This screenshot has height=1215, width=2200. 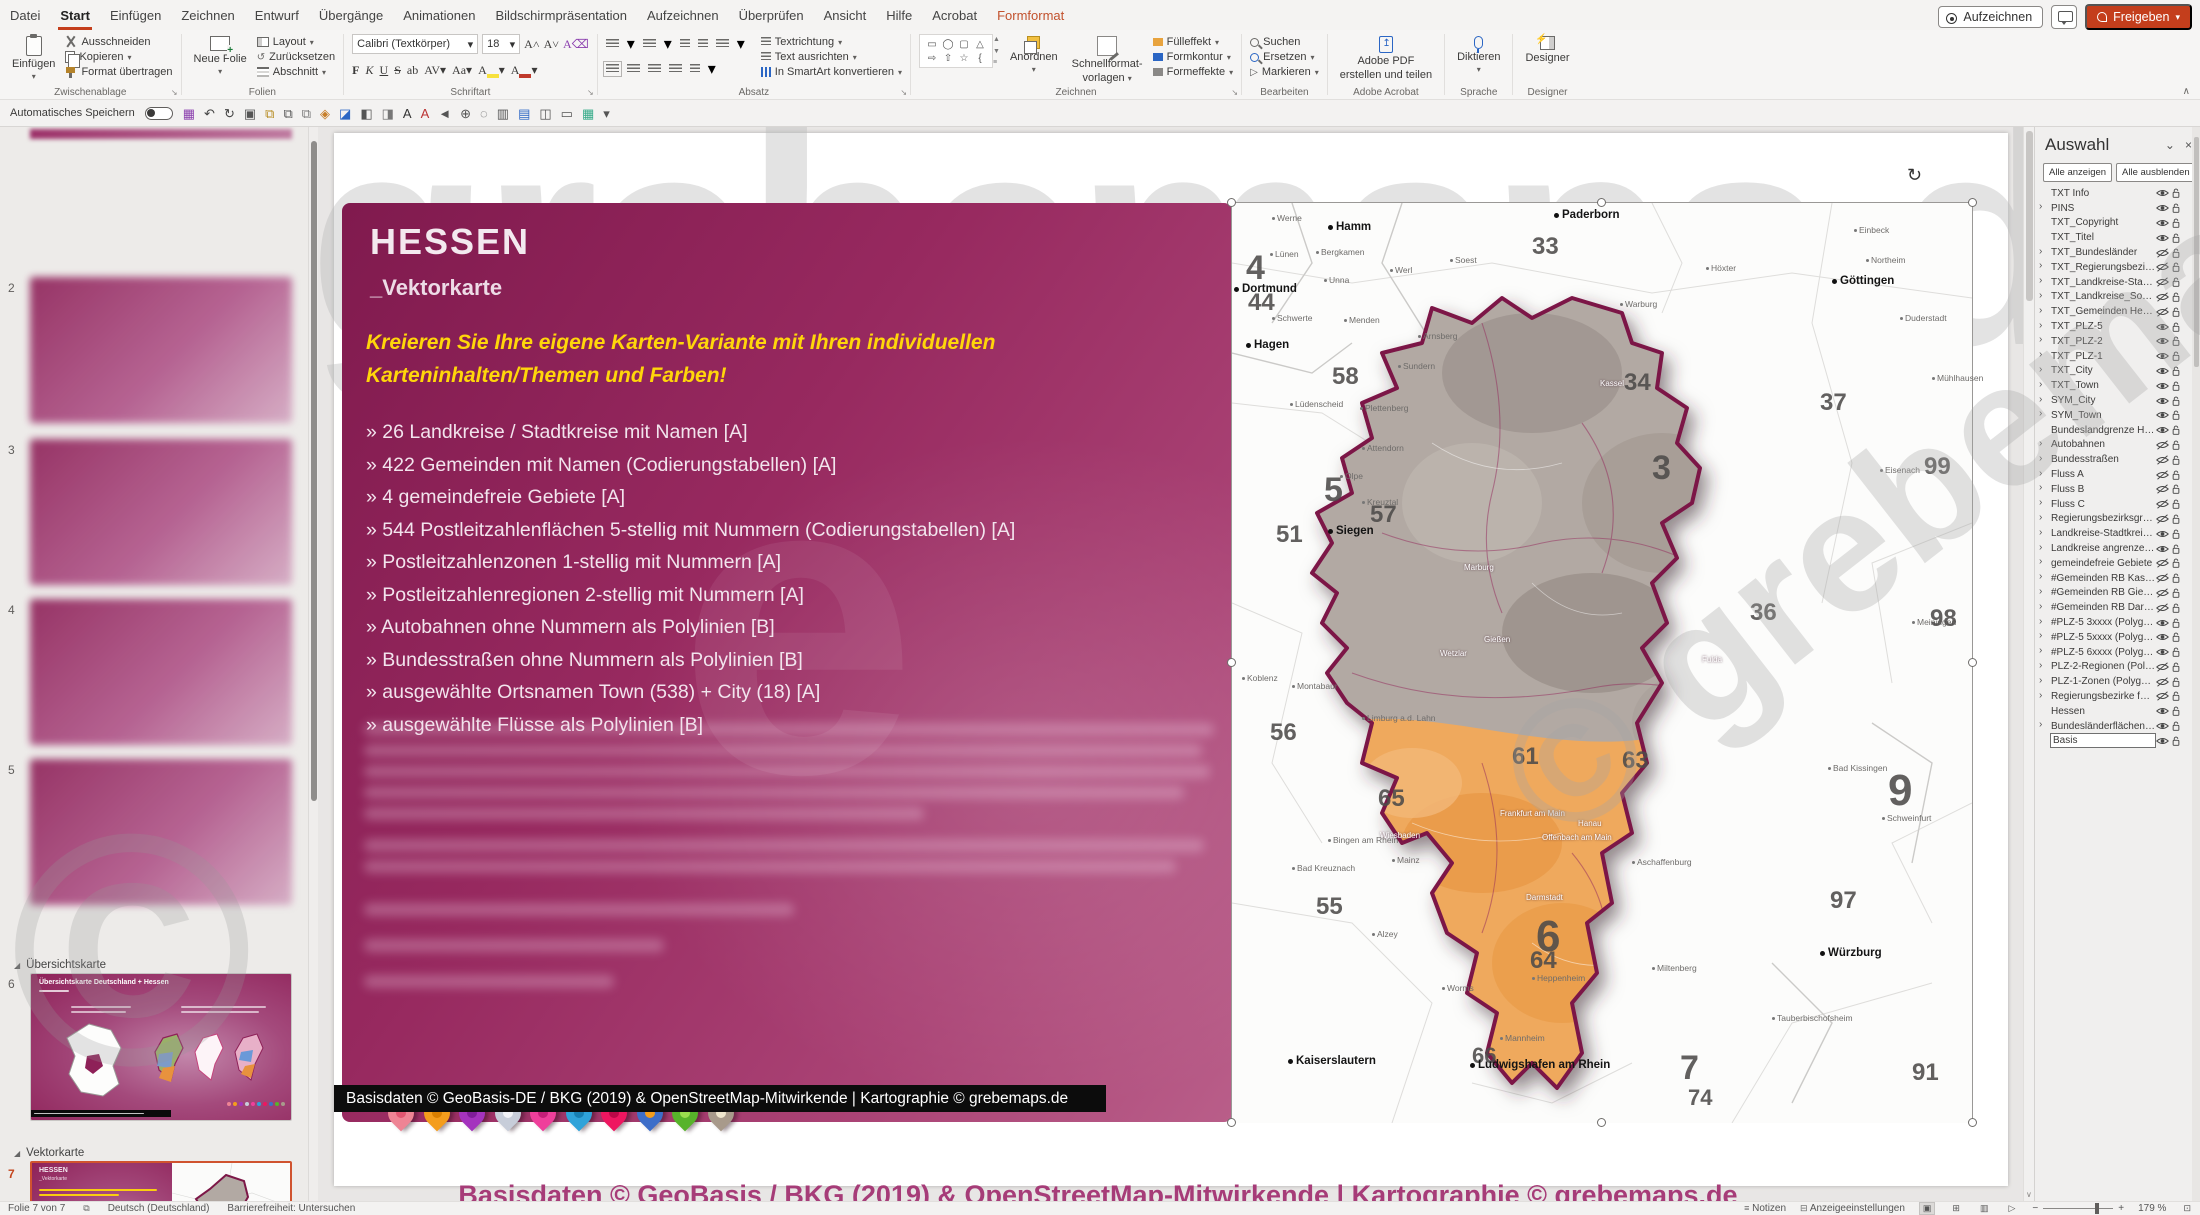 I want to click on slide-thumbnail-7-selected: HESSEN _Vektorkarte, so click(x=161, y=1181).